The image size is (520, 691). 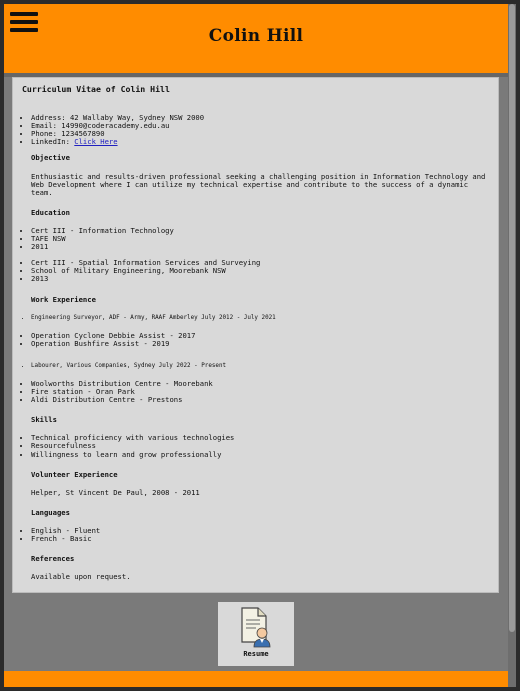 I want to click on section-volunteer-heading: Volunteer Experience, so click(x=74, y=474).